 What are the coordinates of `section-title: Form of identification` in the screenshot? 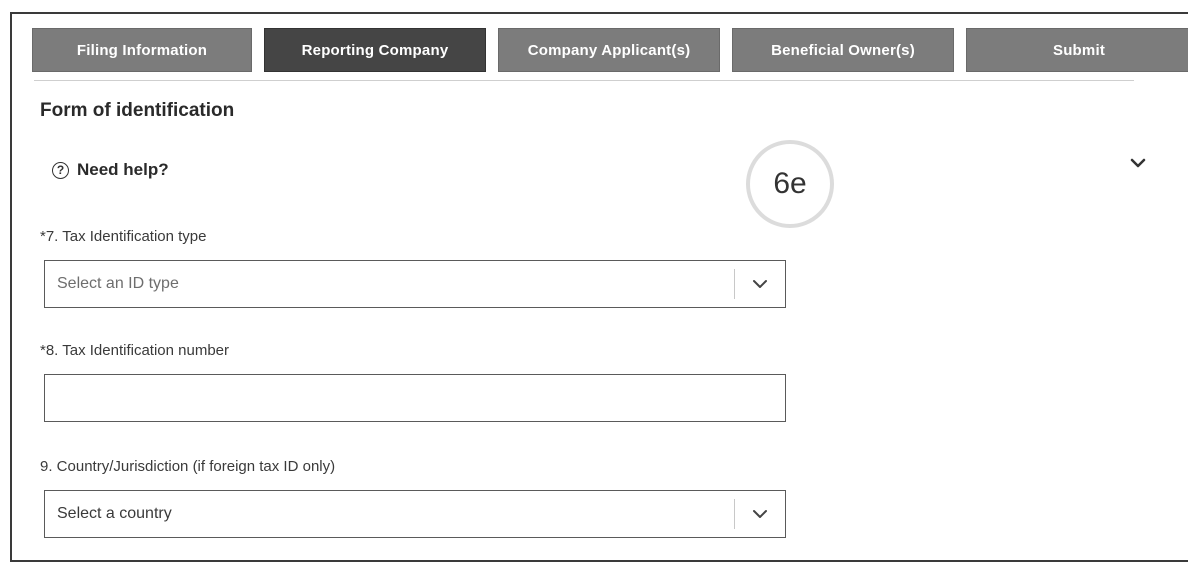 It's located at (137, 110).